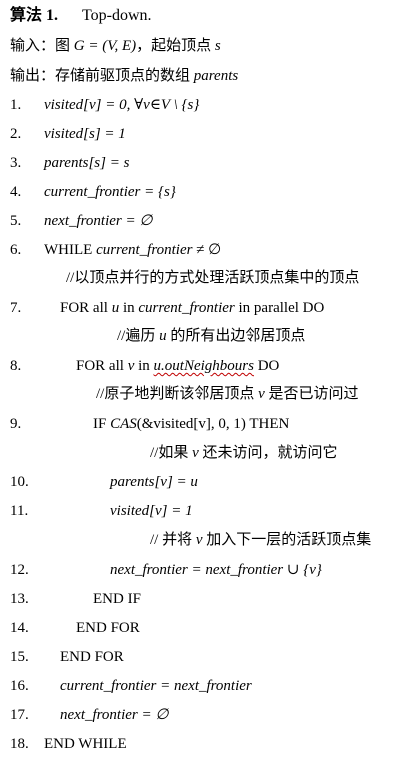 The width and height of the screenshot is (409, 761). I want to click on line-number: 15., so click(19, 657).